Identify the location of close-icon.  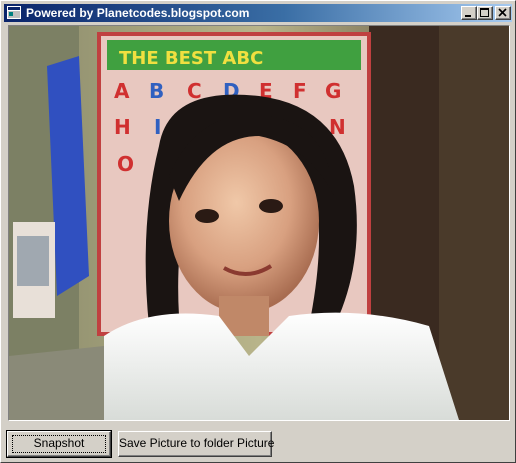
(502, 12).